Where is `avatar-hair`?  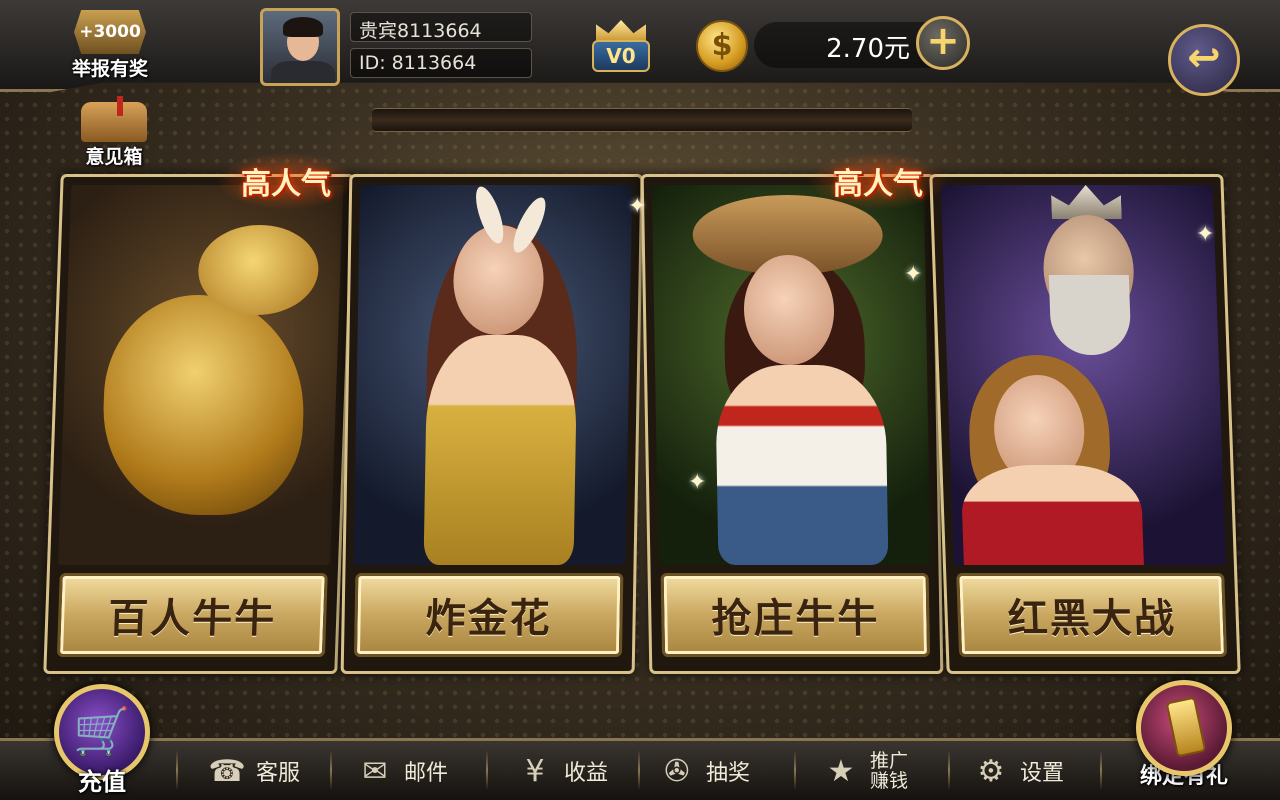
avatar-hair is located at coordinates (303, 27).